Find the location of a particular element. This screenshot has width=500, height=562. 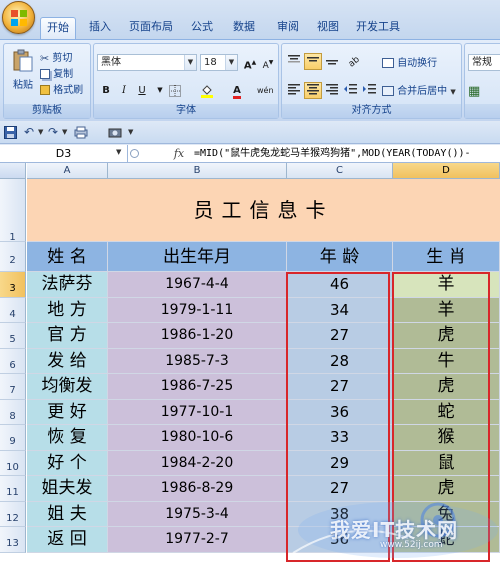

column-header-b: B is located at coordinates (197, 171).